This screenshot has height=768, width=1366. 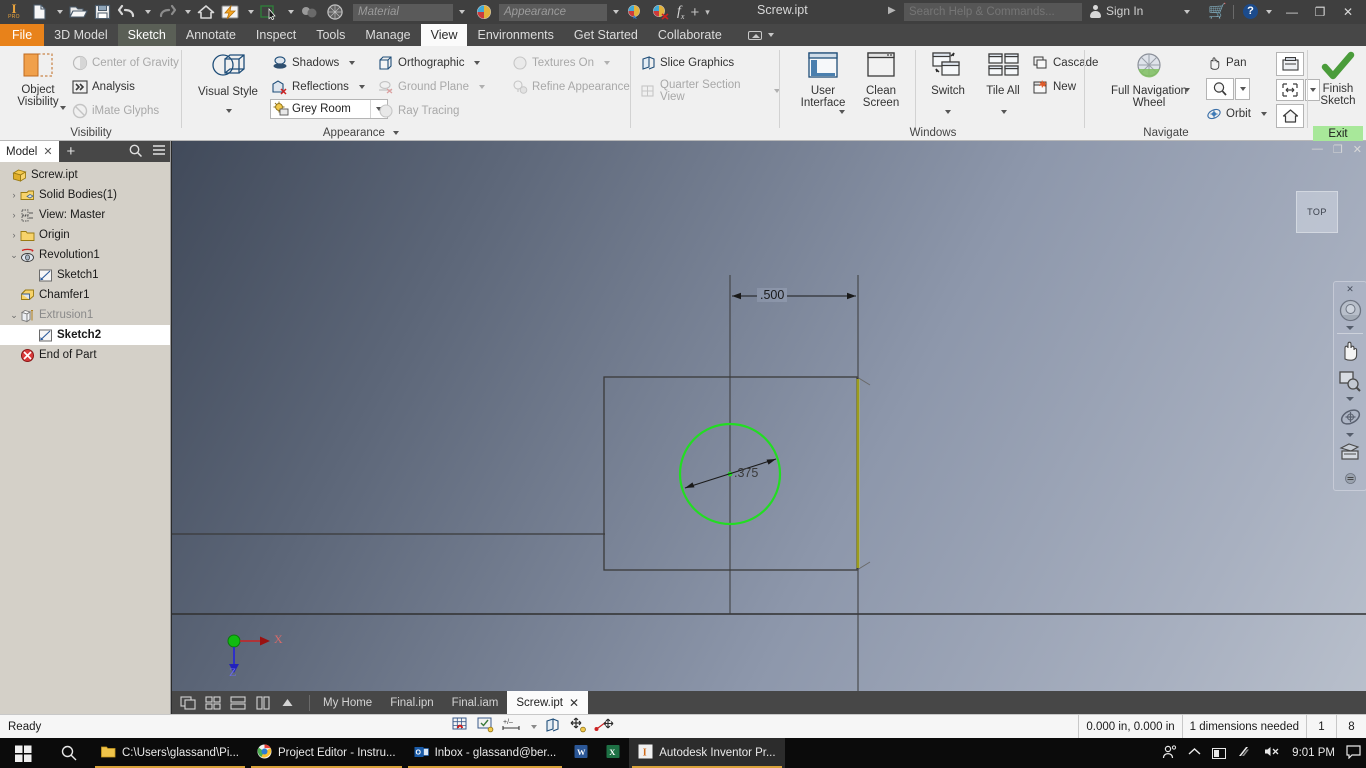 I want to click on quarter-section-view-button: Quarter Section View, so click(x=710, y=91).